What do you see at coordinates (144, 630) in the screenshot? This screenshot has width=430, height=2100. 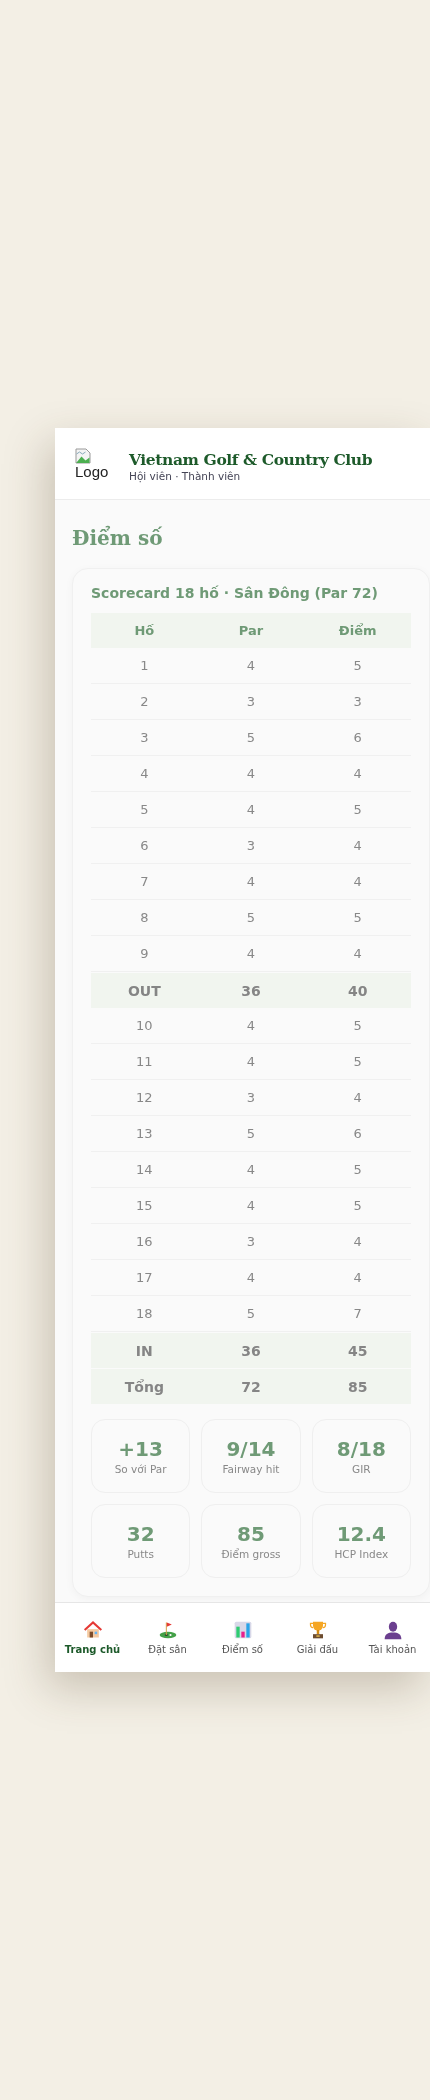 I see `column-header: Hố` at bounding box center [144, 630].